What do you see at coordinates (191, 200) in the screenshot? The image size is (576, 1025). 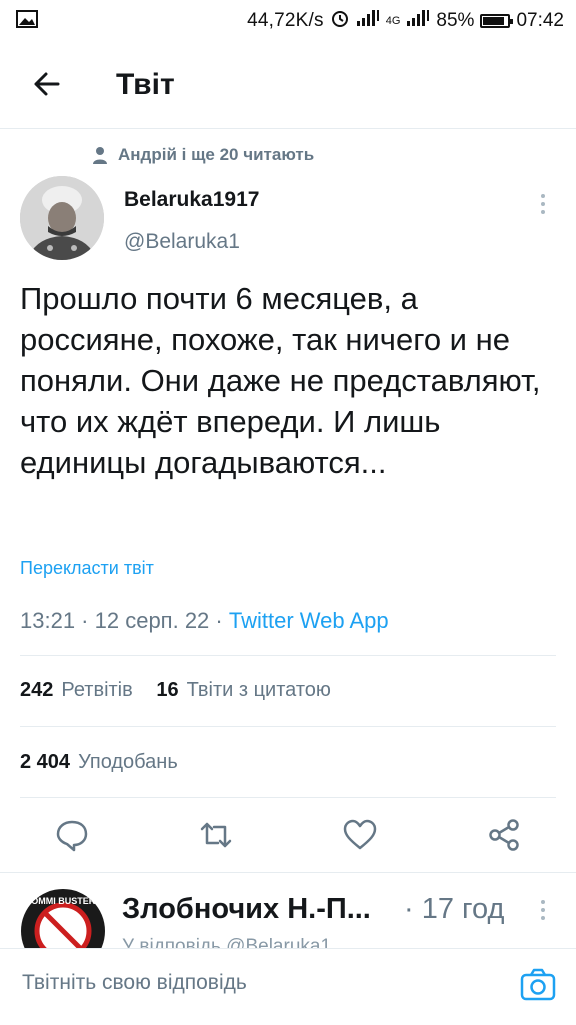 I see `author-name: Belaruka1917` at bounding box center [191, 200].